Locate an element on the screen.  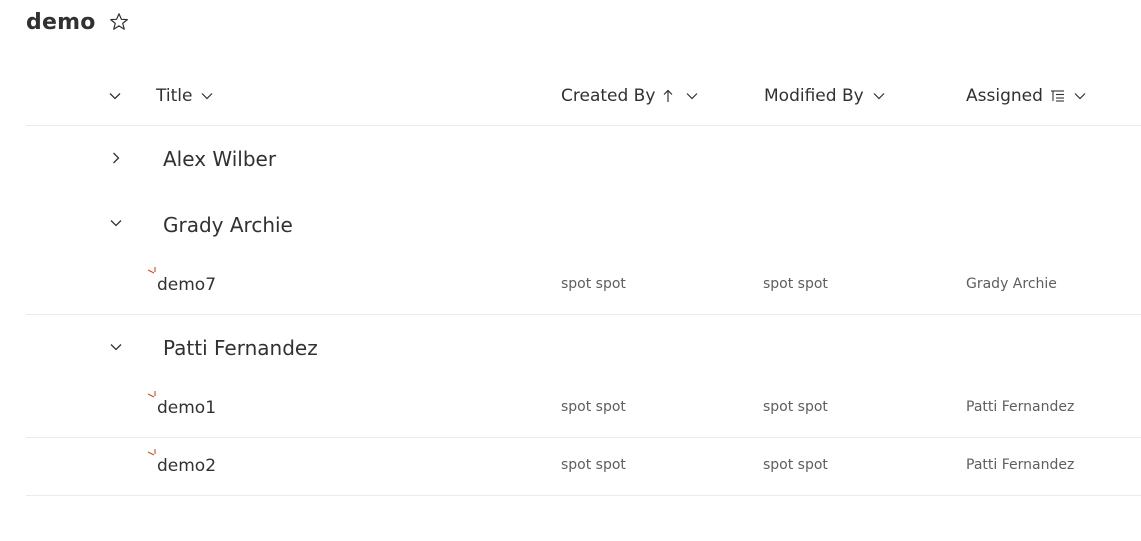
column-header-title: Title is located at coordinates (186, 96).